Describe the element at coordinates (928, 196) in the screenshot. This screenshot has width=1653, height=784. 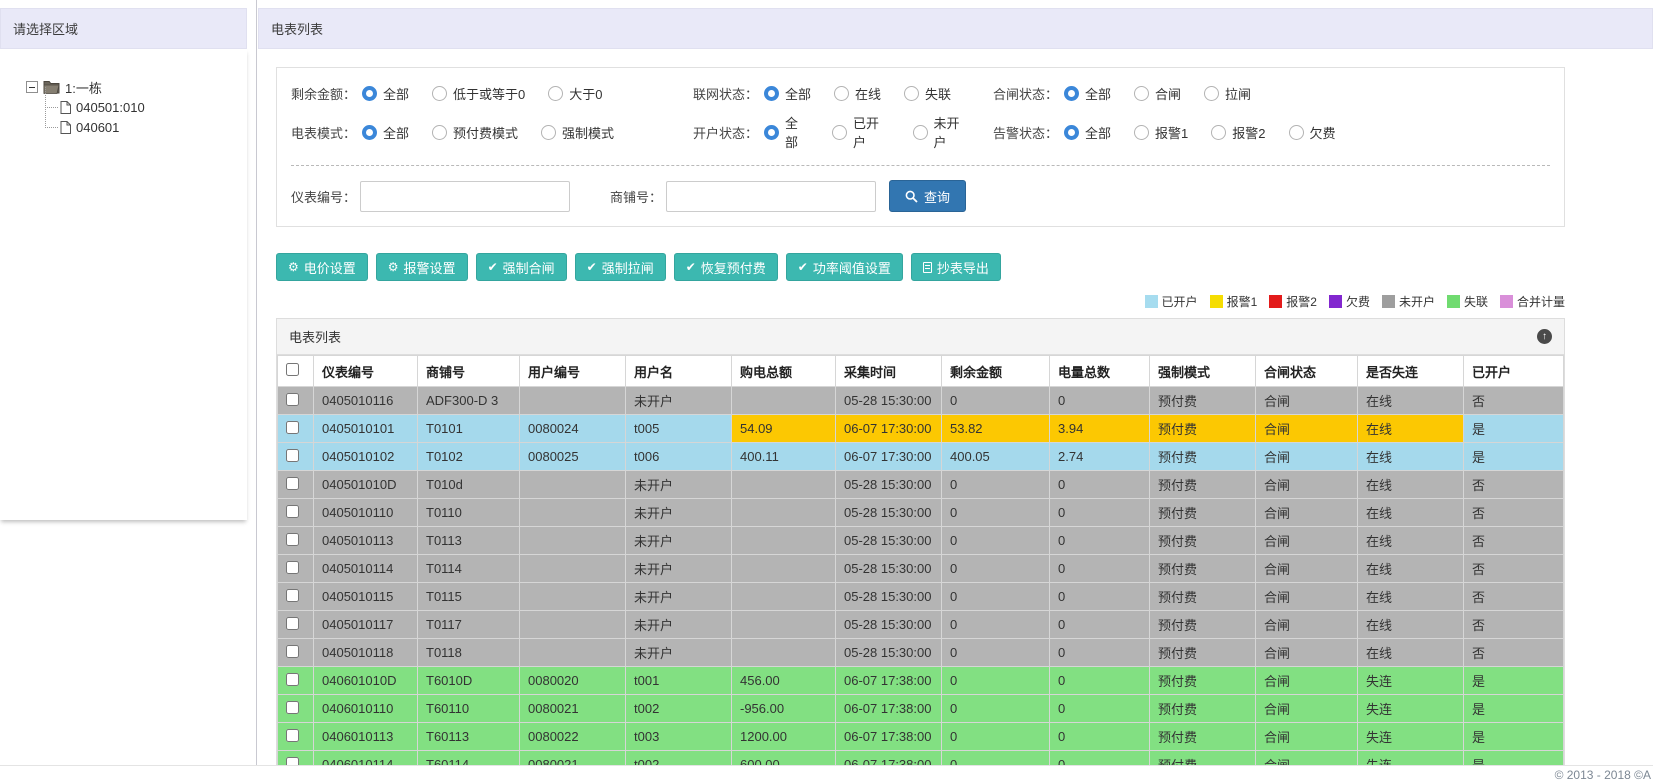
I see `search-button: 查询` at that location.